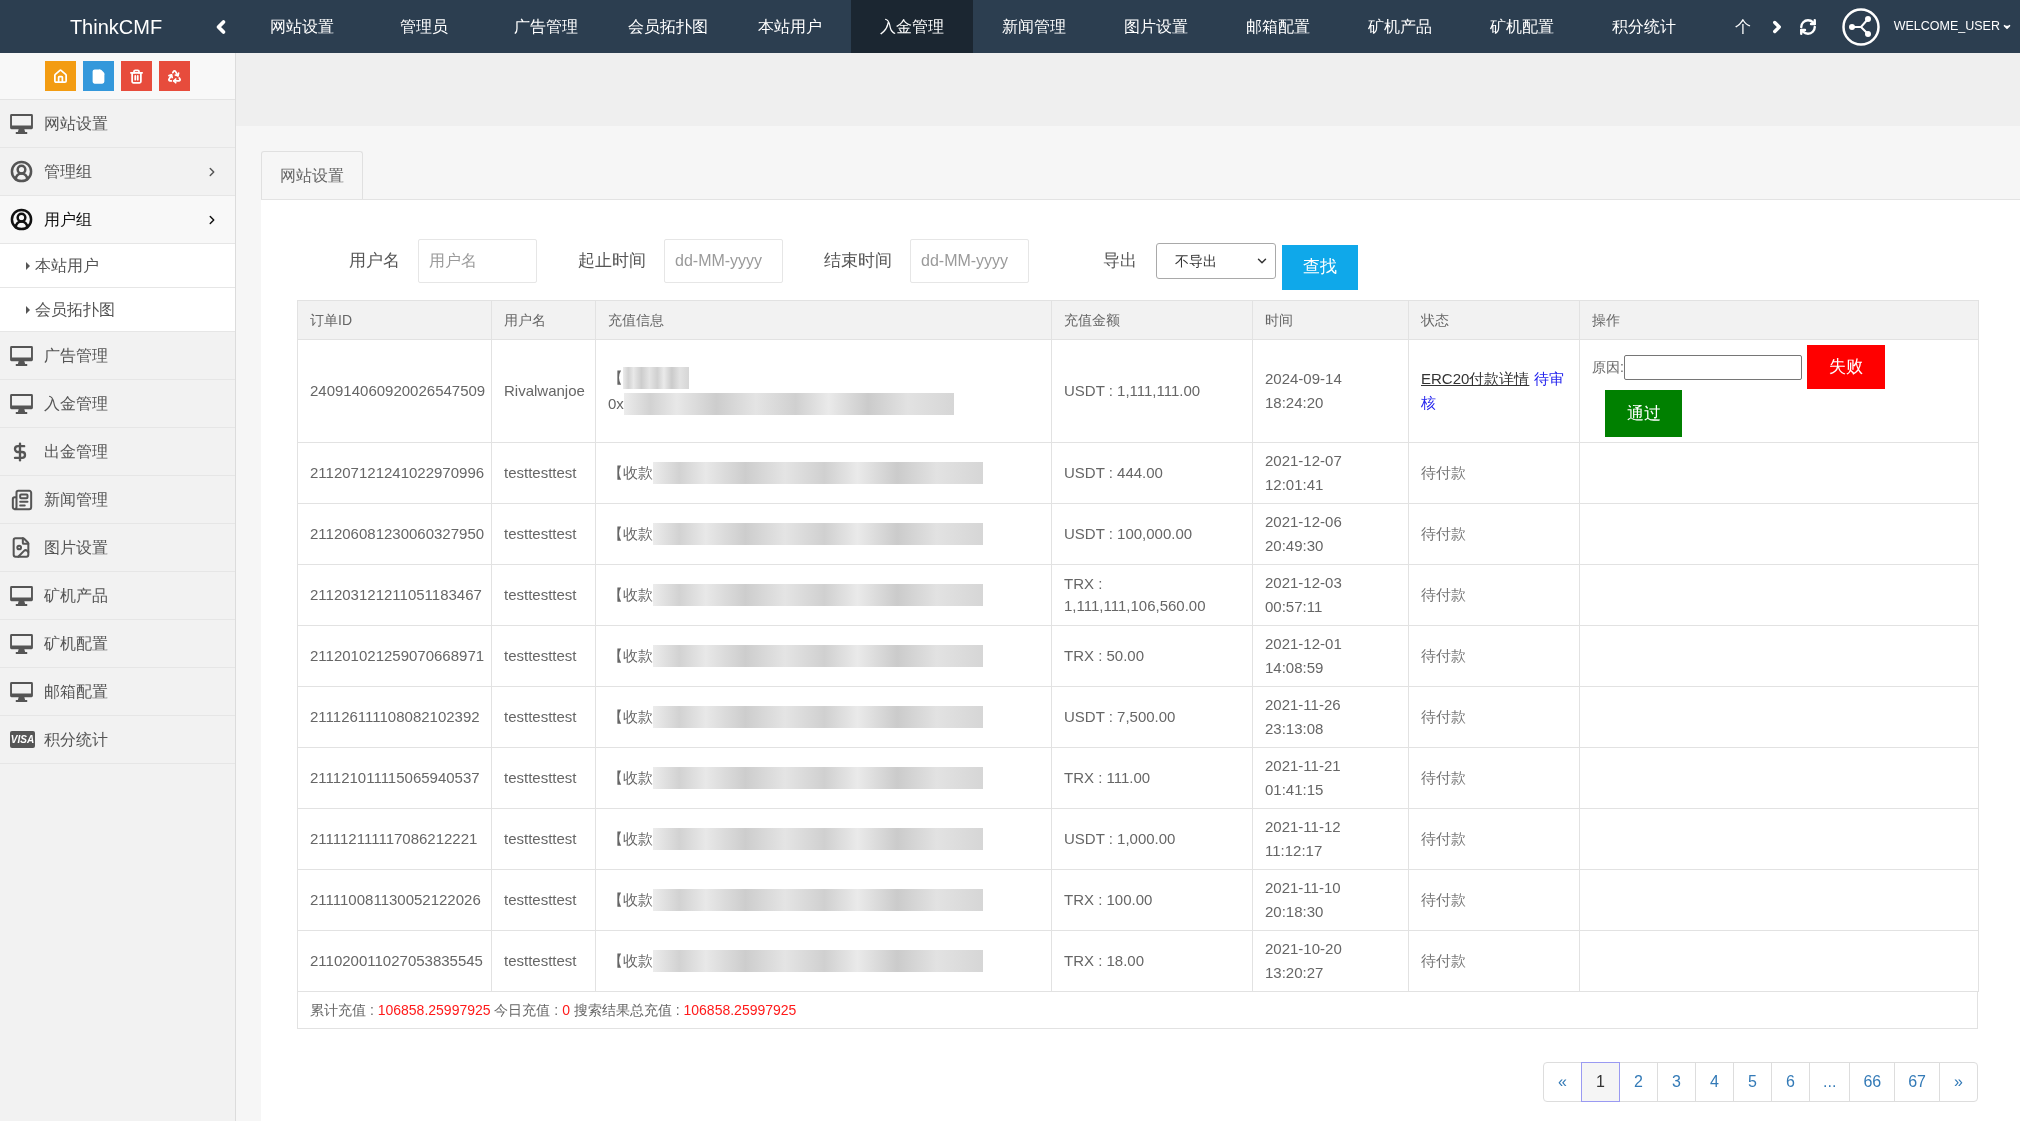 The height and width of the screenshot is (1121, 2020). What do you see at coordinates (1712, 367) in the screenshot?
I see `reason-input` at bounding box center [1712, 367].